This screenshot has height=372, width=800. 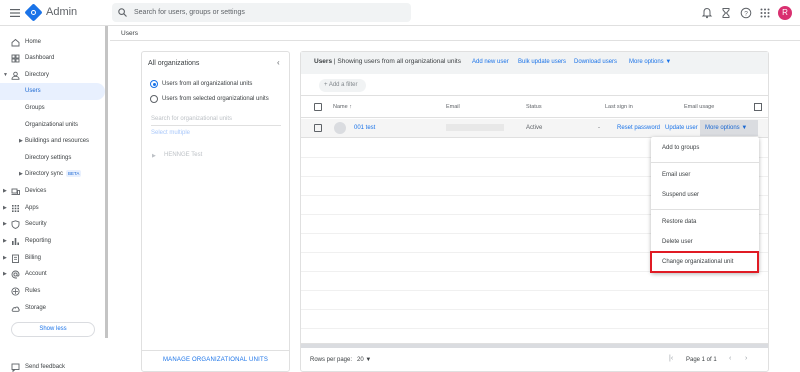 I want to click on sidebar-item-label: Rules, so click(x=33, y=291).